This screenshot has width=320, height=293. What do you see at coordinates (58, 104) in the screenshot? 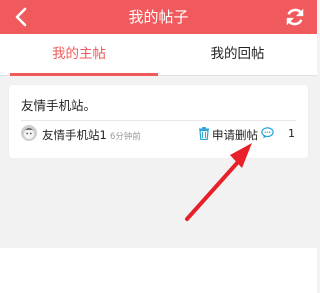
I see `post-title: 友情手机站。` at bounding box center [58, 104].